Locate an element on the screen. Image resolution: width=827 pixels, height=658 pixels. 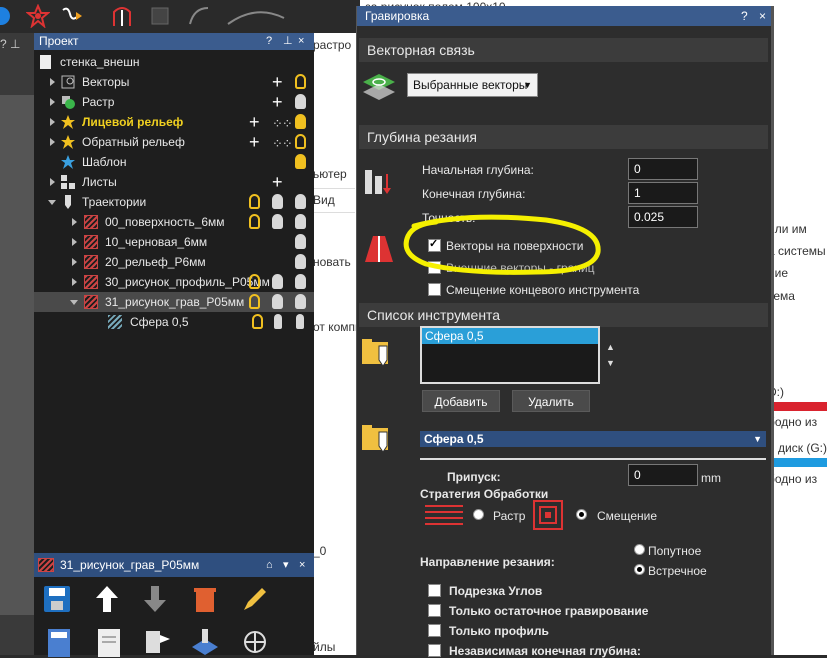
pin-icon: ⊥ is located at coordinates (288, 41).